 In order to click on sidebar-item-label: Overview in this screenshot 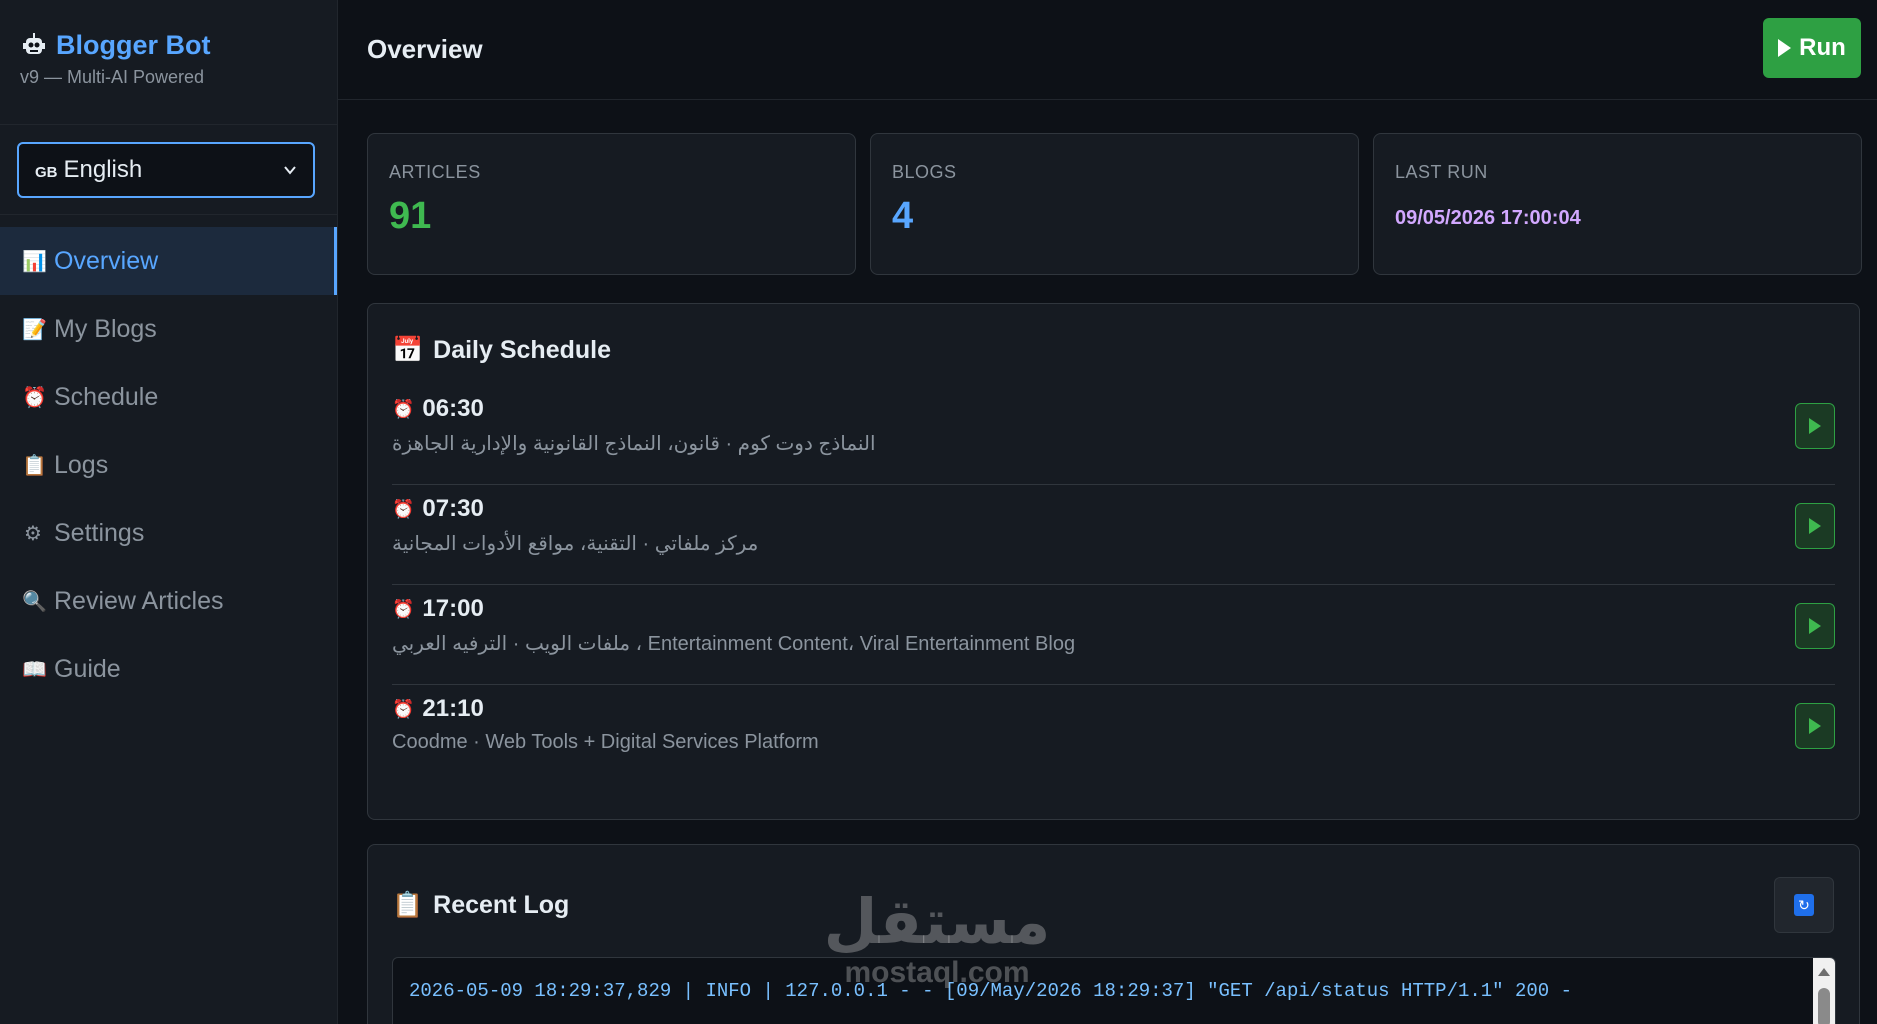, I will do `click(106, 260)`.